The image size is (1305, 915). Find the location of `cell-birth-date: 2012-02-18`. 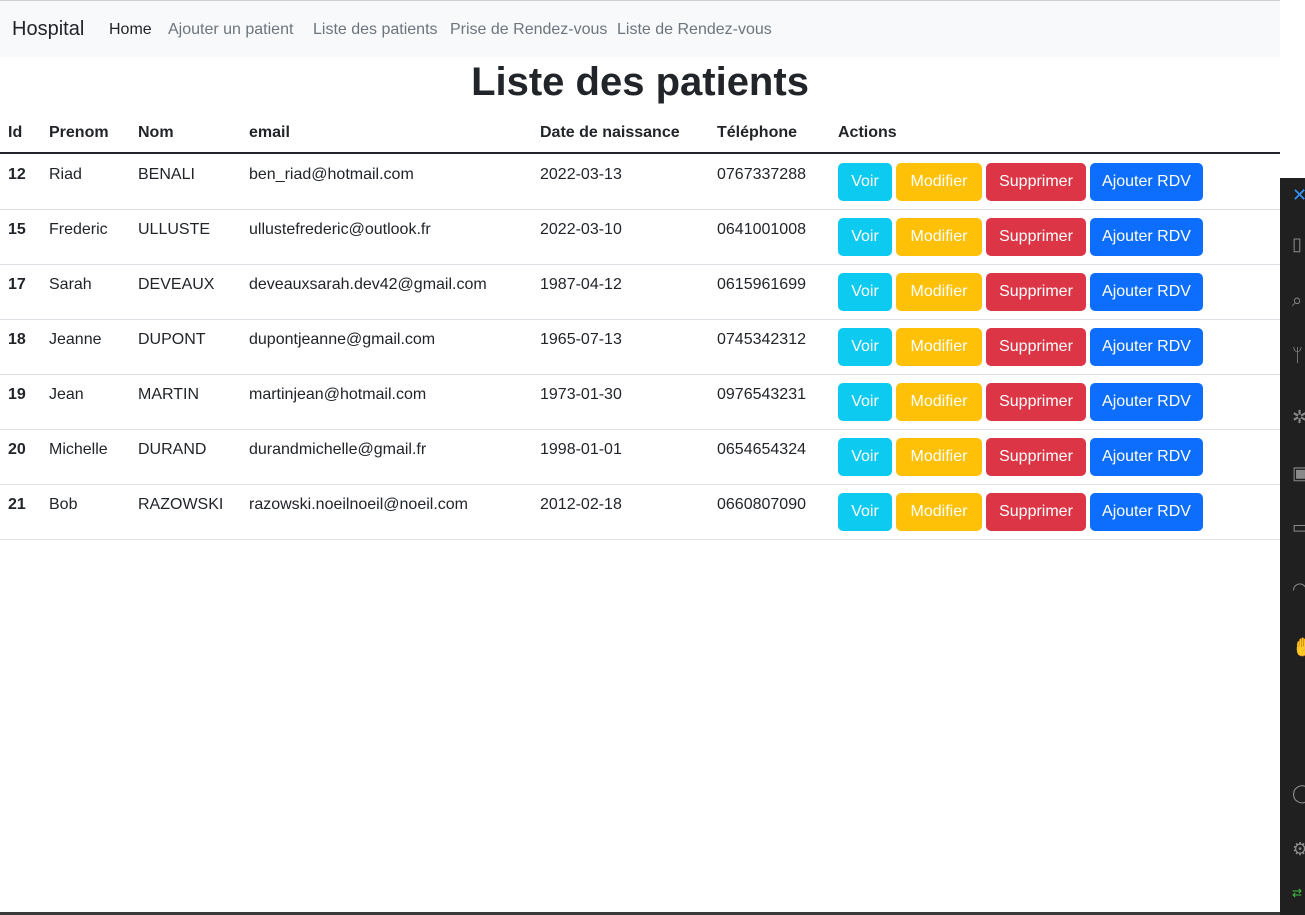

cell-birth-date: 2012-02-18 is located at coordinates (581, 504).